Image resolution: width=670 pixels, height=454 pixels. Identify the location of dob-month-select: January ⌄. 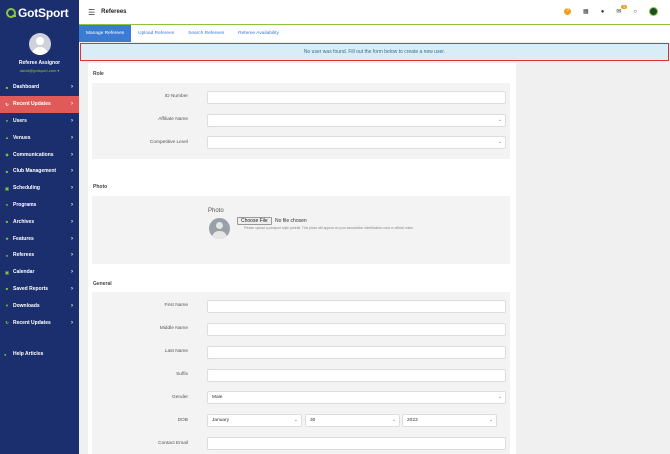
(254, 420).